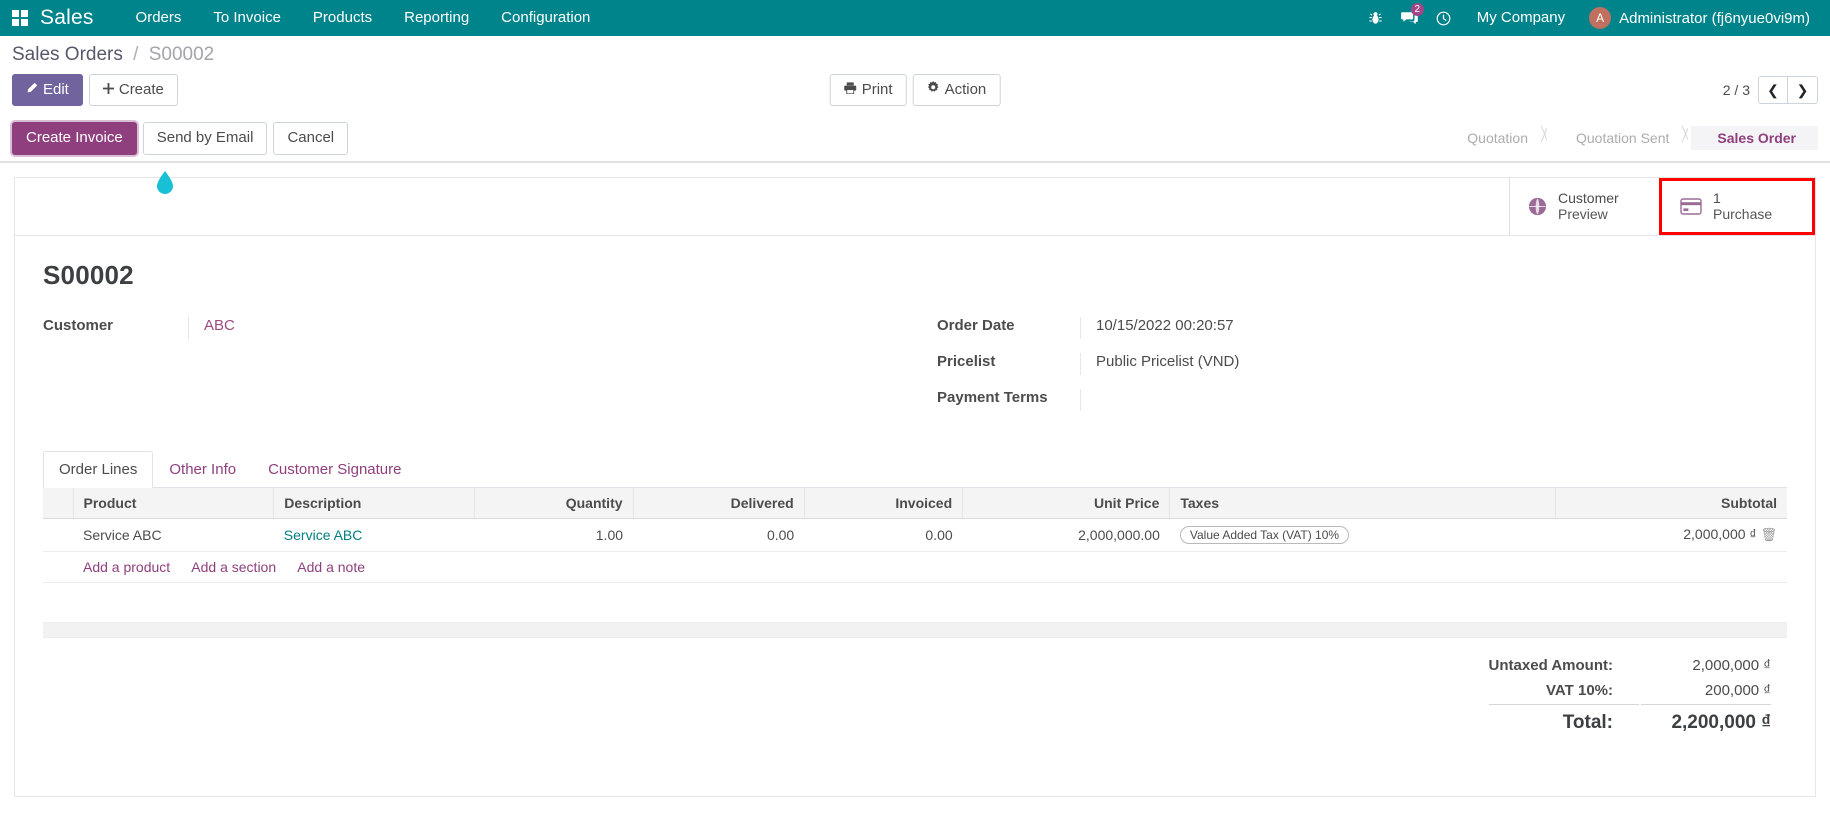 The image size is (1830, 817). I want to click on edit-button: Edit, so click(47, 90).